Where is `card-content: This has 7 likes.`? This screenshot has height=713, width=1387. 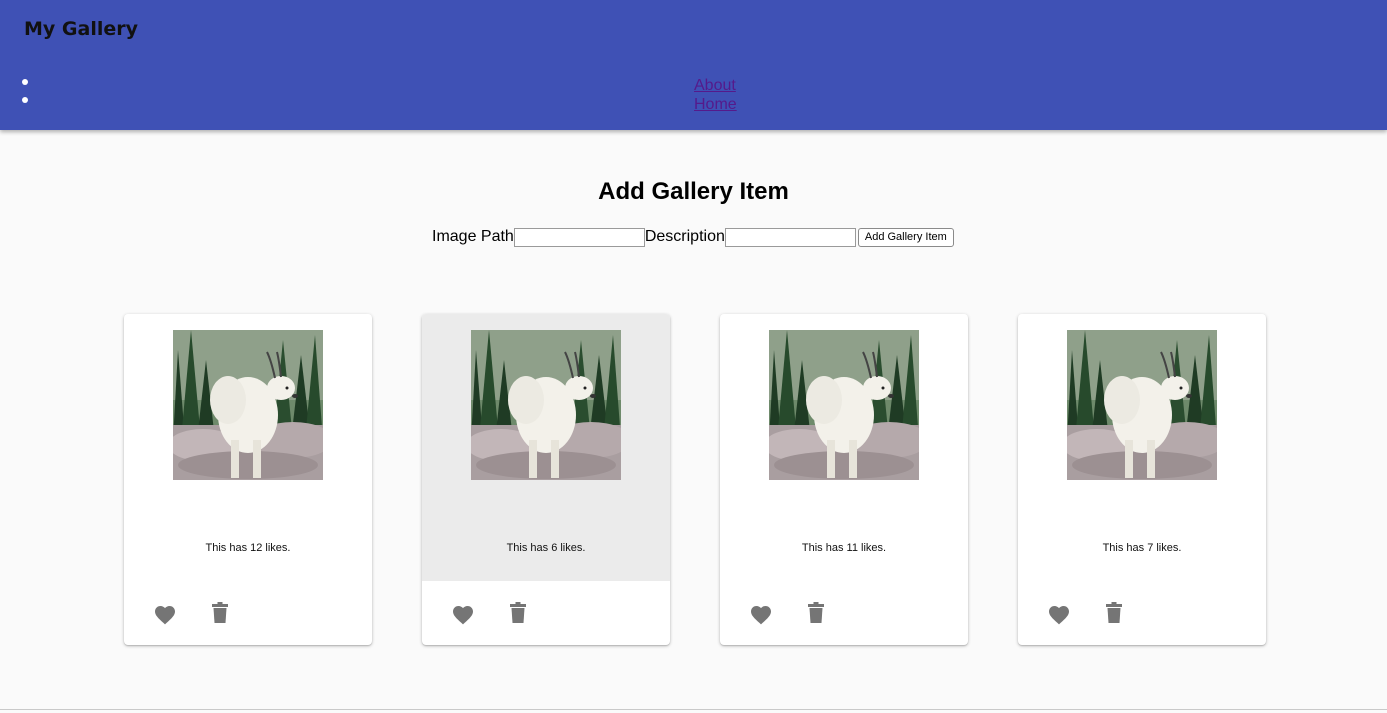 card-content: This has 7 likes. is located at coordinates (1142, 447).